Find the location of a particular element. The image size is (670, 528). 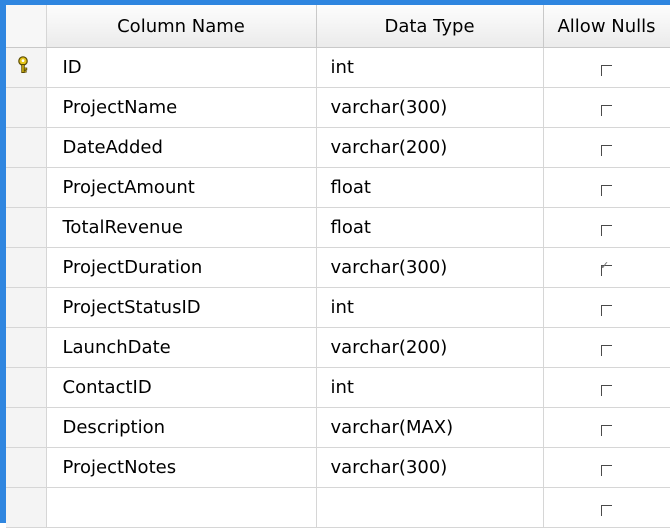

column-name-cell is located at coordinates (181, 507).